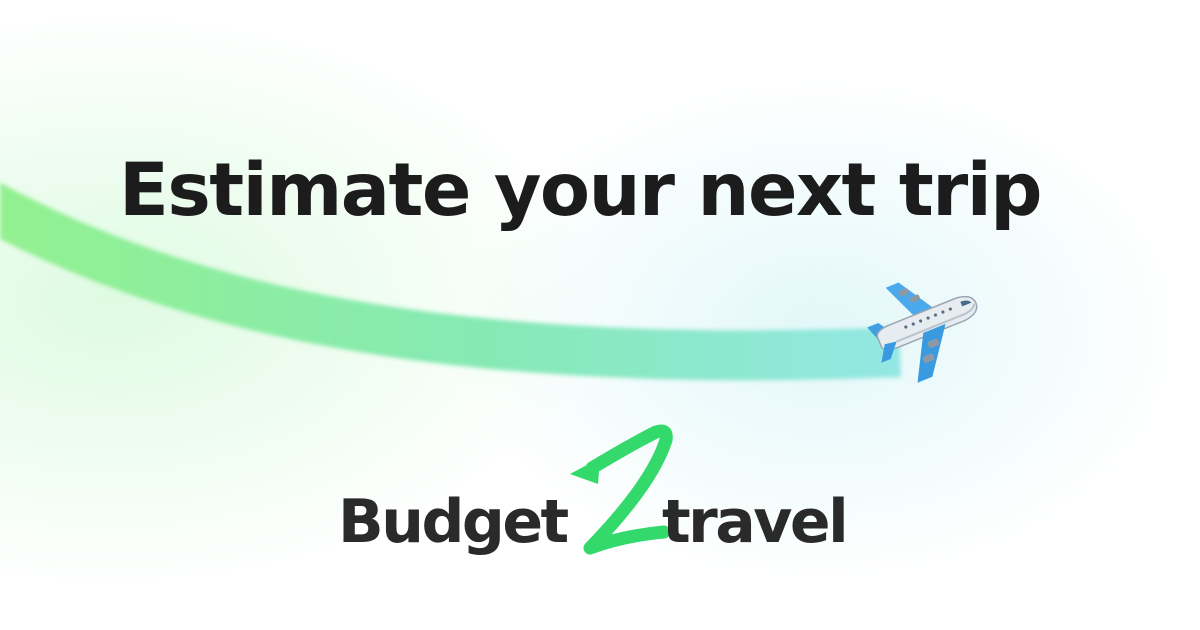 The width and height of the screenshot is (1200, 630). Describe the element at coordinates (922, 332) in the screenshot. I see `airplane-icon` at that location.